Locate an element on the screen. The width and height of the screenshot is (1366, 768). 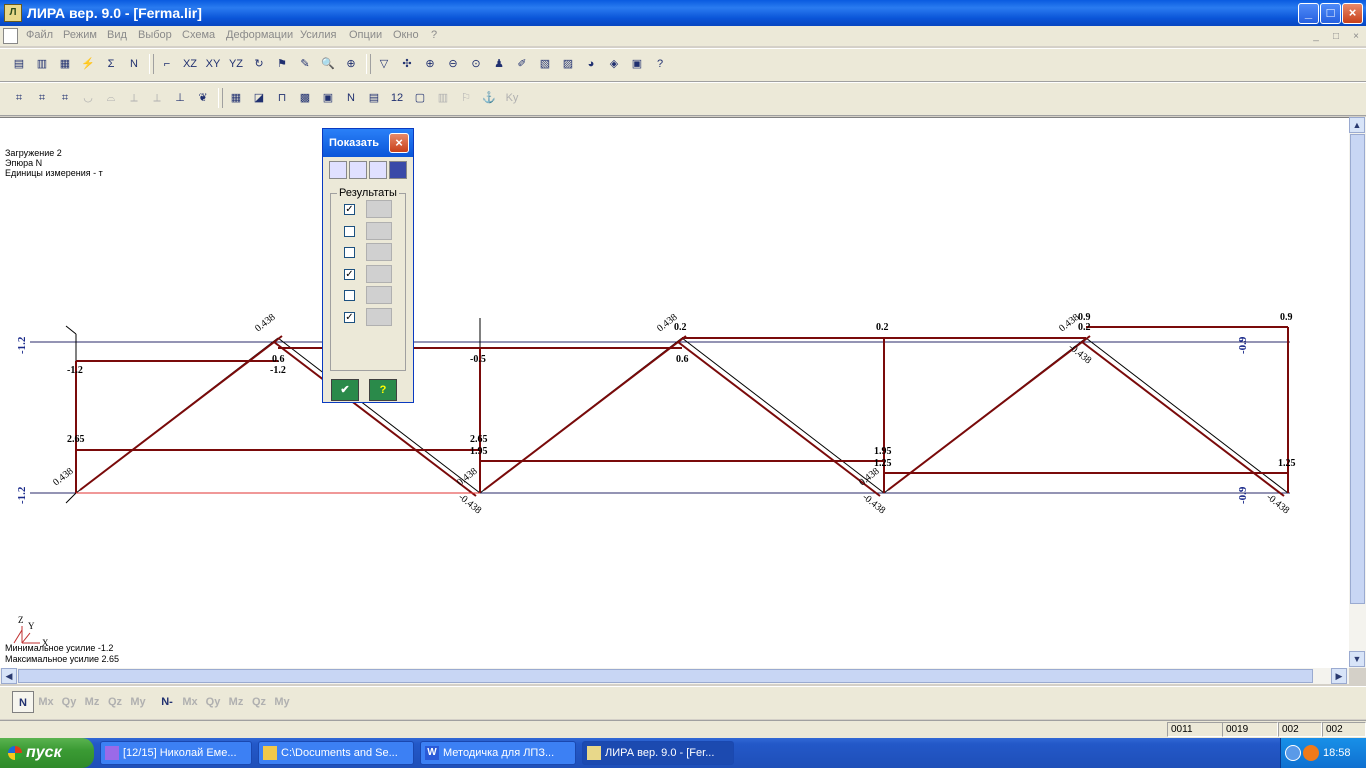
column-icon: ⟂ is located at coordinates (134, 98).